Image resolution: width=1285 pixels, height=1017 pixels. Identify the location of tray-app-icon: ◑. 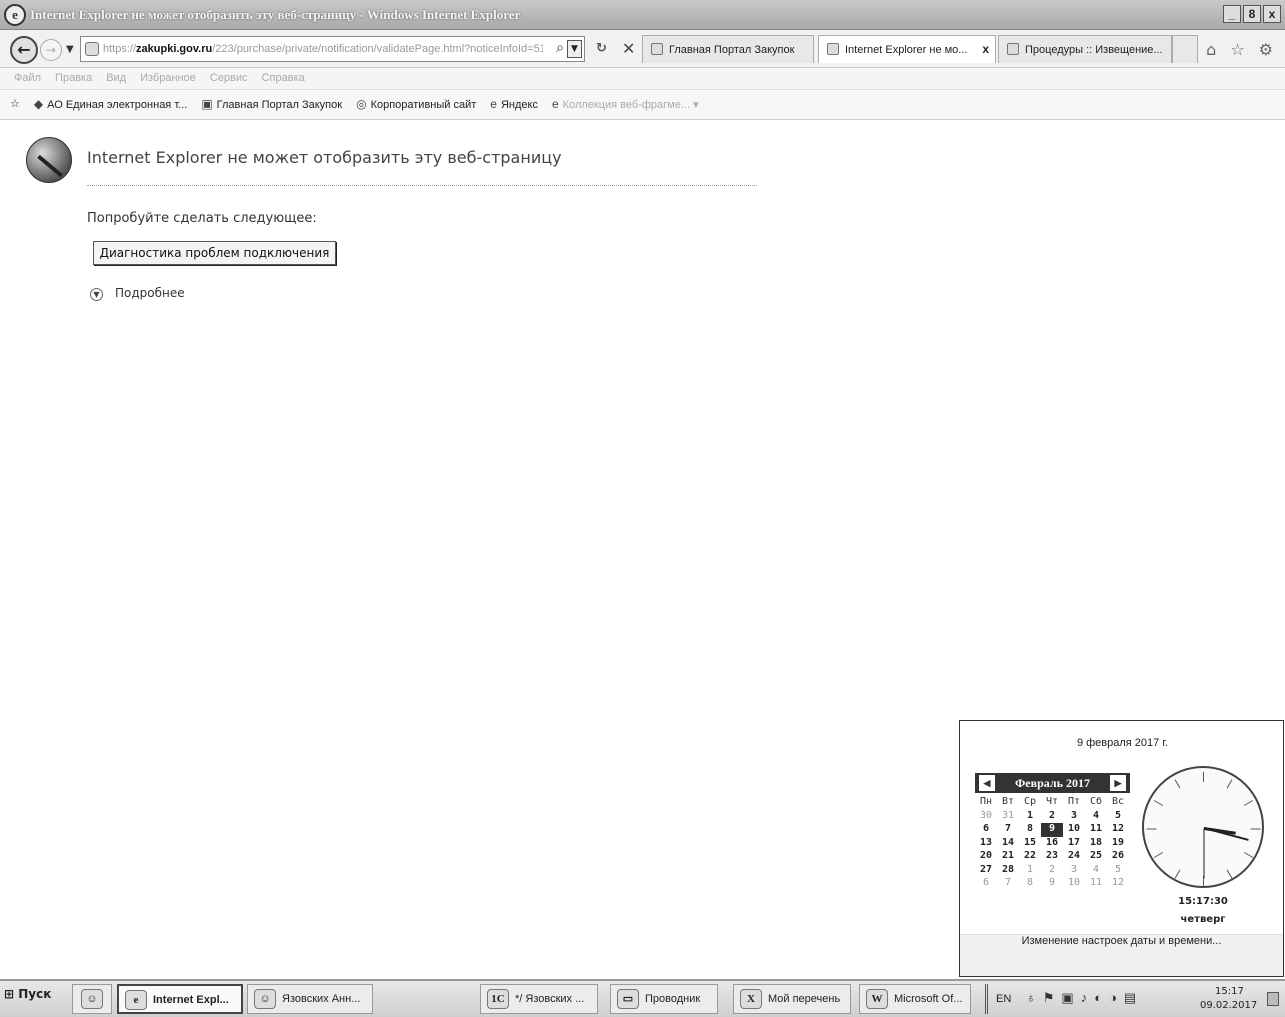
(1113, 998).